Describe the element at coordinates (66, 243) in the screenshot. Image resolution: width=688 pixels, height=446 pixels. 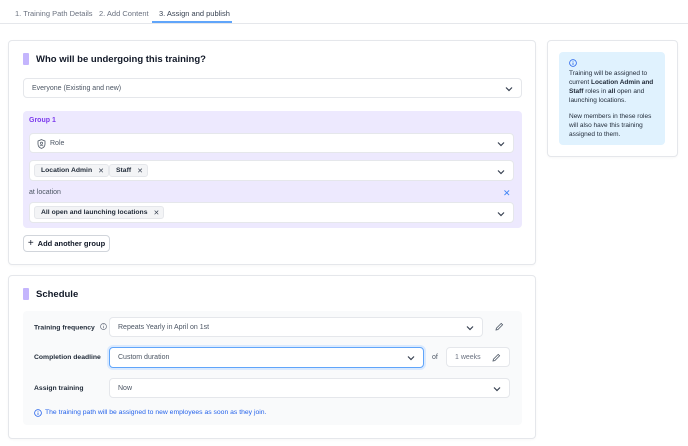
I see `add-group-button: + Add another group` at that location.